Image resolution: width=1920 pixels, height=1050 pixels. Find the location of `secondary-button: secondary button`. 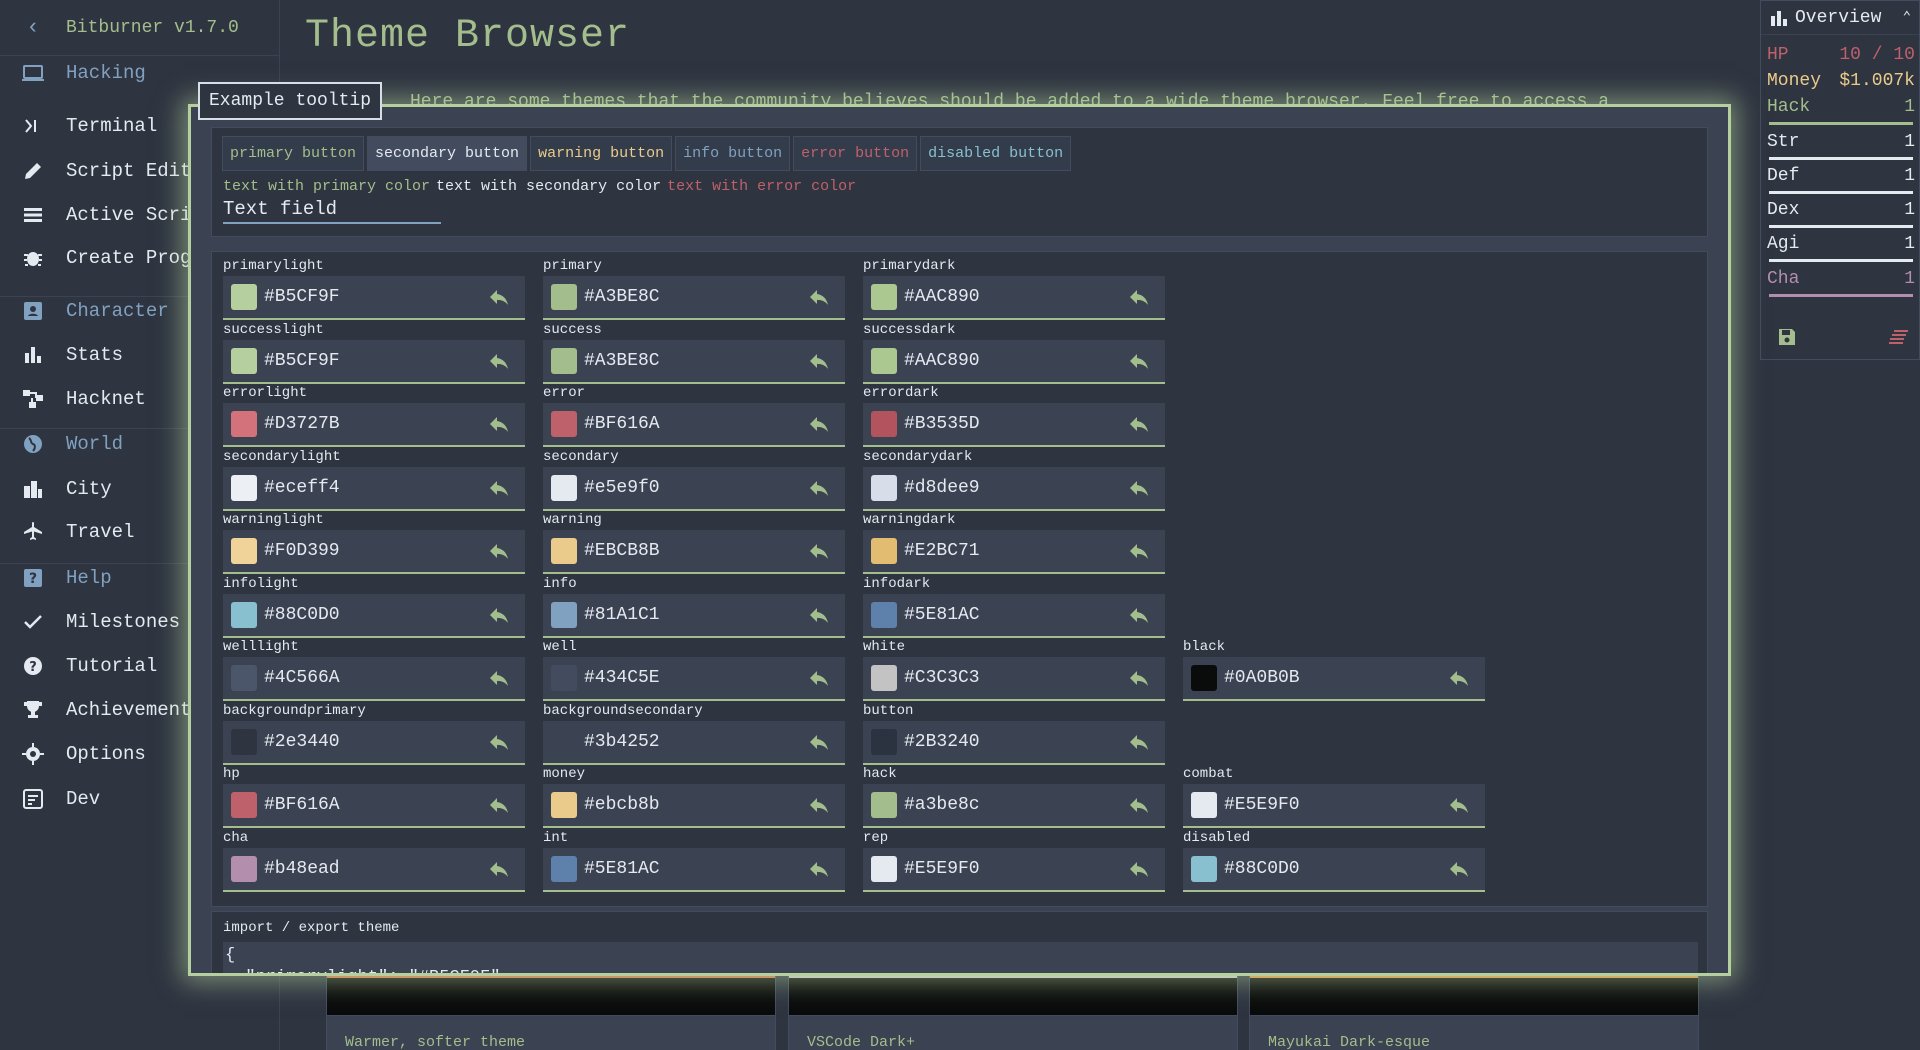

secondary-button: secondary button is located at coordinates (447, 153).